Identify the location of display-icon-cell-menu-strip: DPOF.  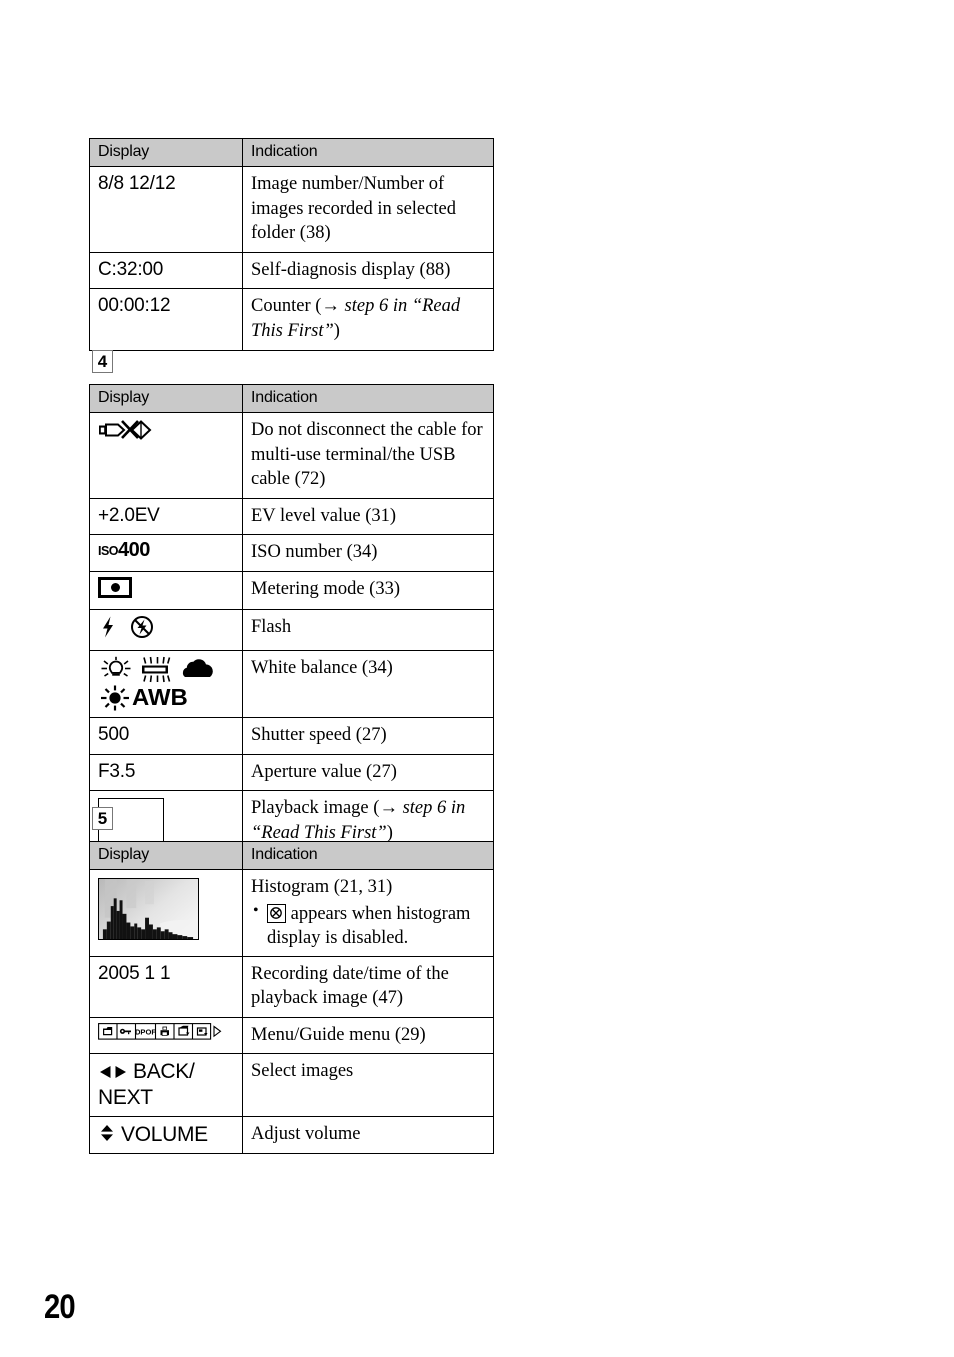
(166, 1035).